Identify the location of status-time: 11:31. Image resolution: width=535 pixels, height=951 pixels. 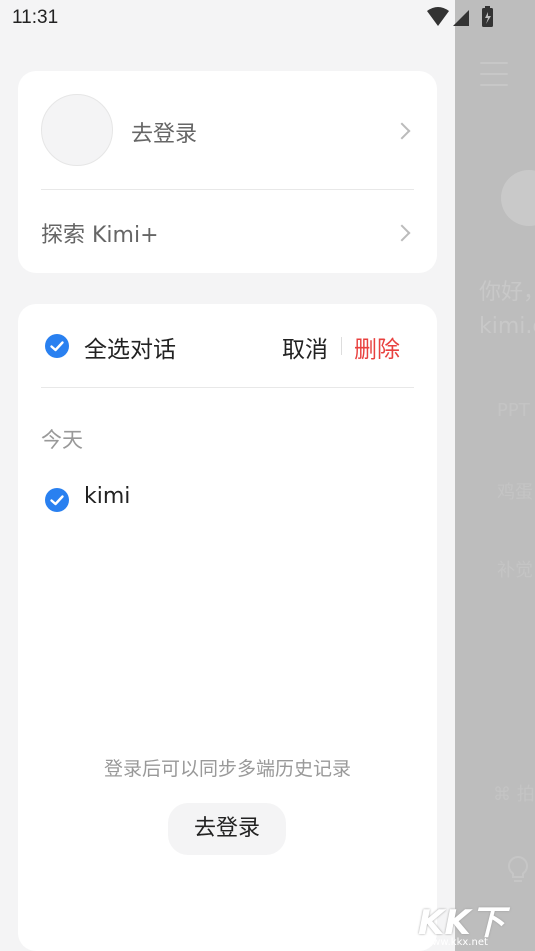
(35, 17).